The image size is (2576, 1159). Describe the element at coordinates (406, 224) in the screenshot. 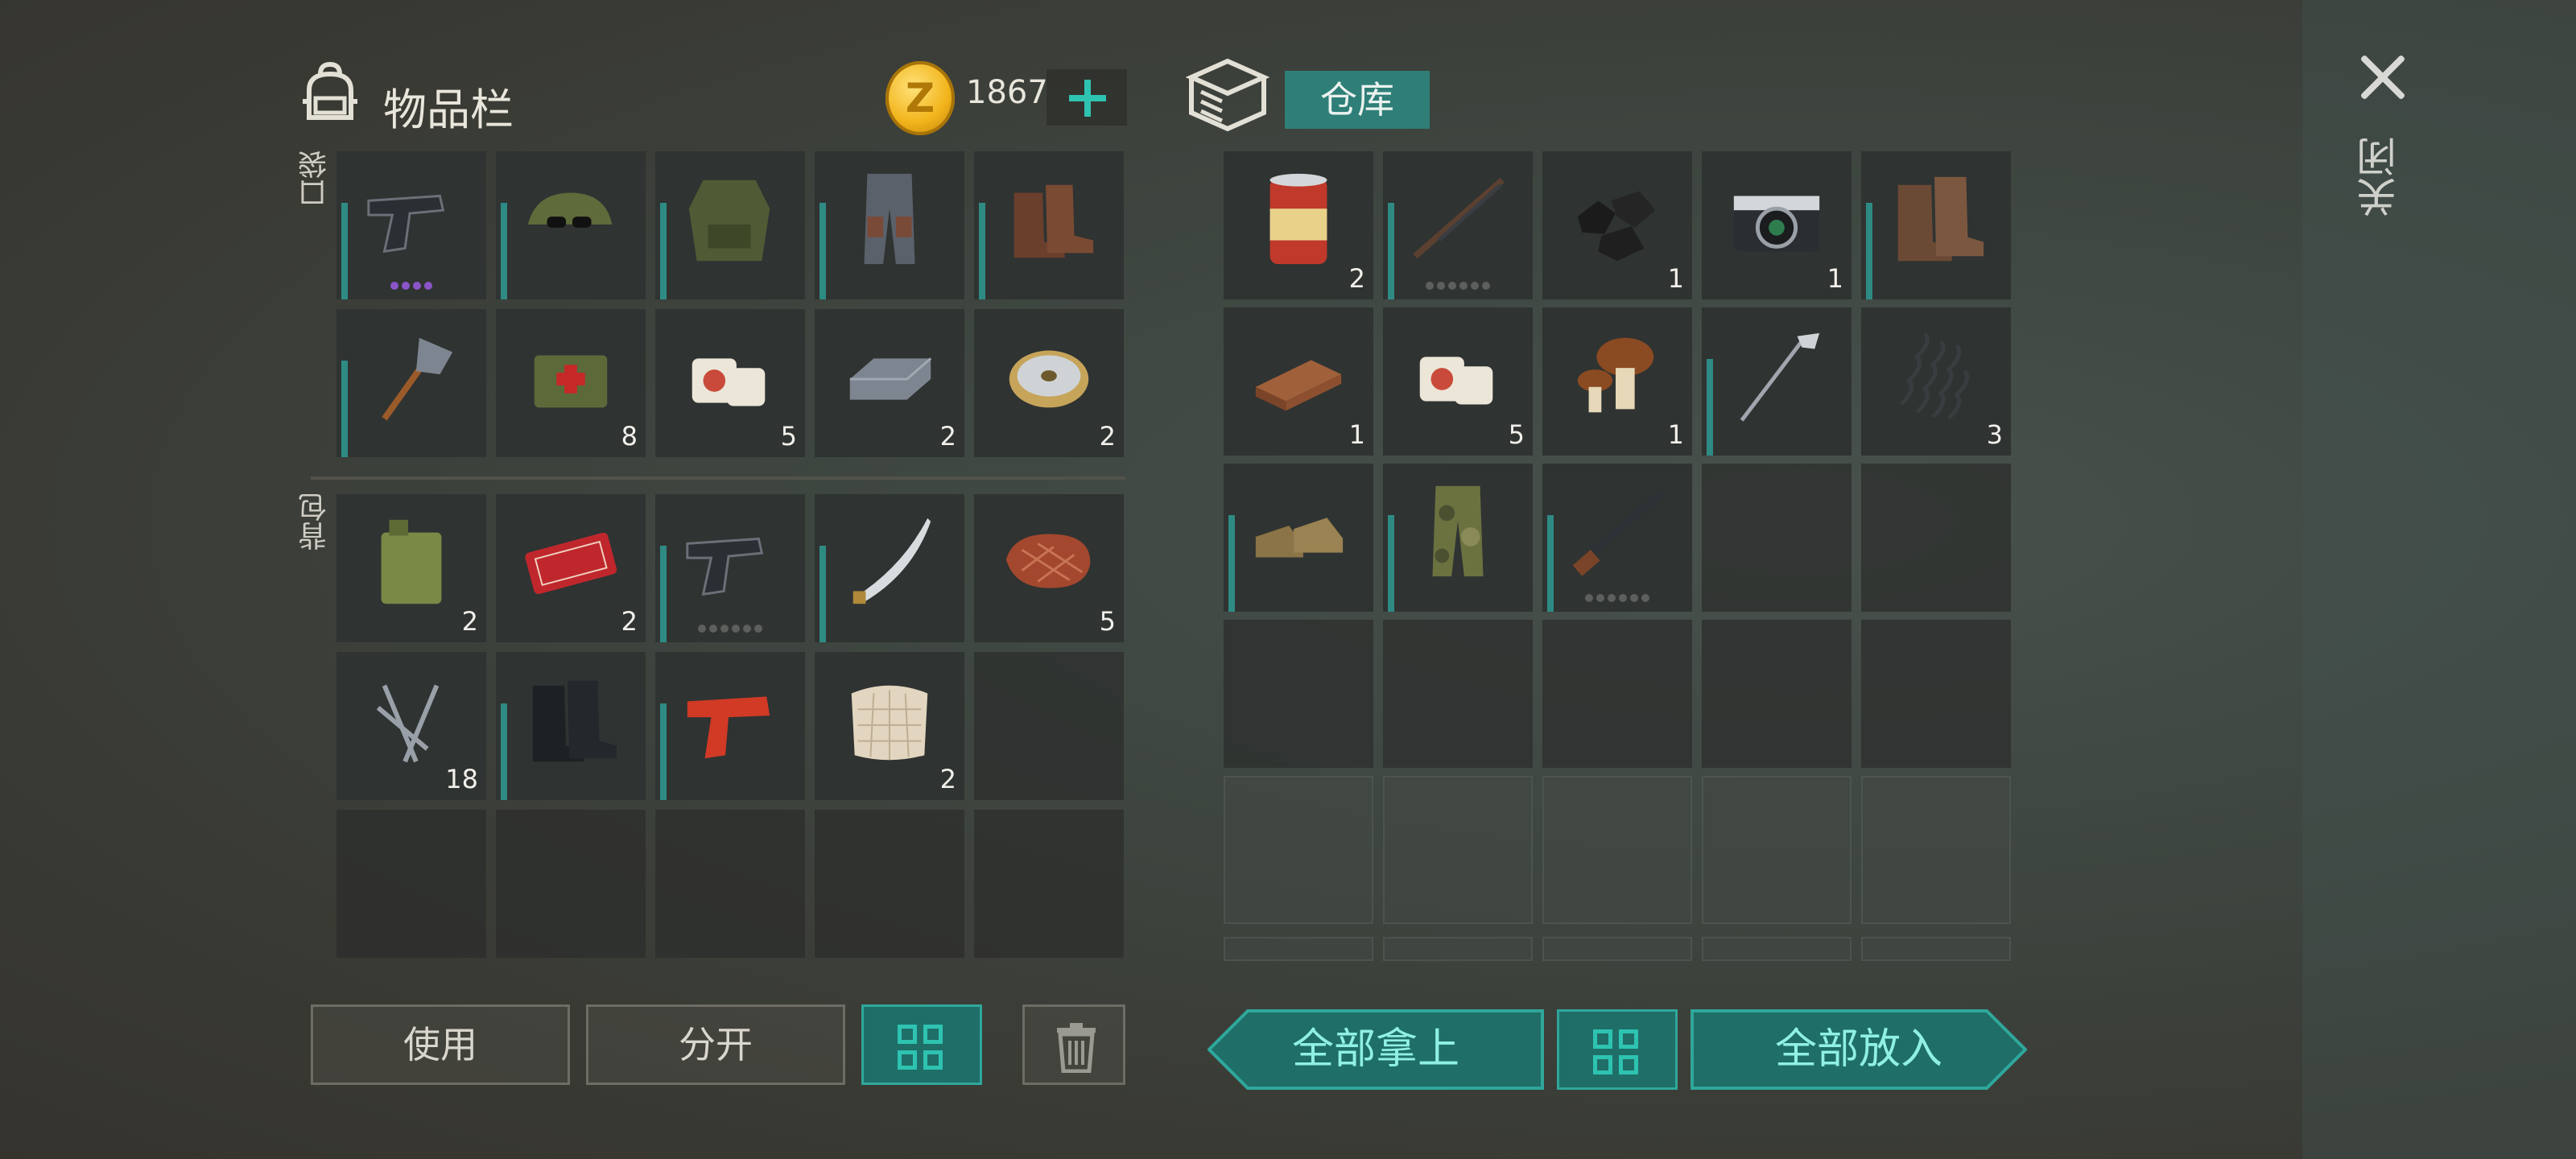

I see `pistol-icon` at that location.